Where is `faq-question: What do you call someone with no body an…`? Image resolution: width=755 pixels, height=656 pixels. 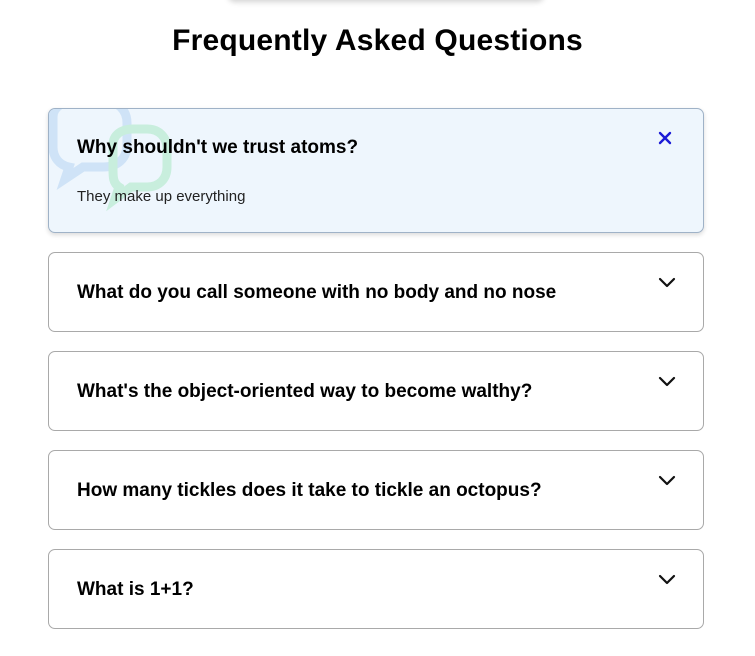 faq-question: What do you call someone with no body an… is located at coordinates (317, 292).